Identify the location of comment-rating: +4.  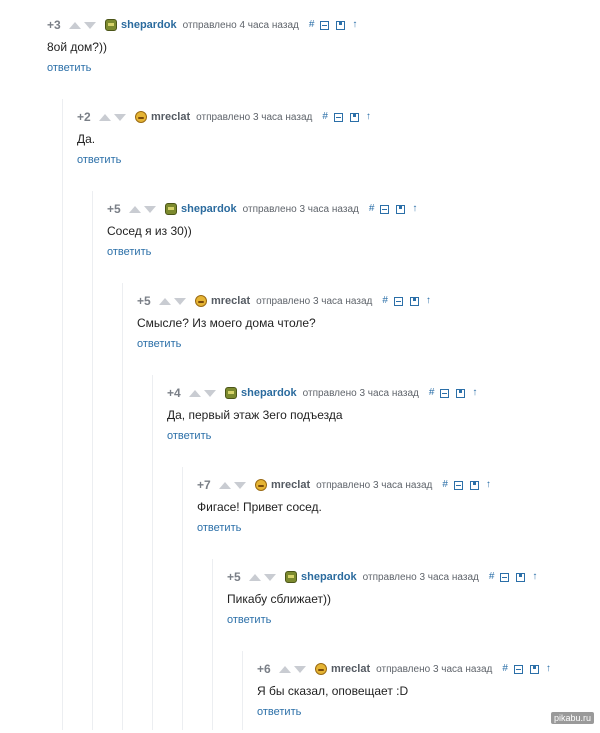
(174, 393).